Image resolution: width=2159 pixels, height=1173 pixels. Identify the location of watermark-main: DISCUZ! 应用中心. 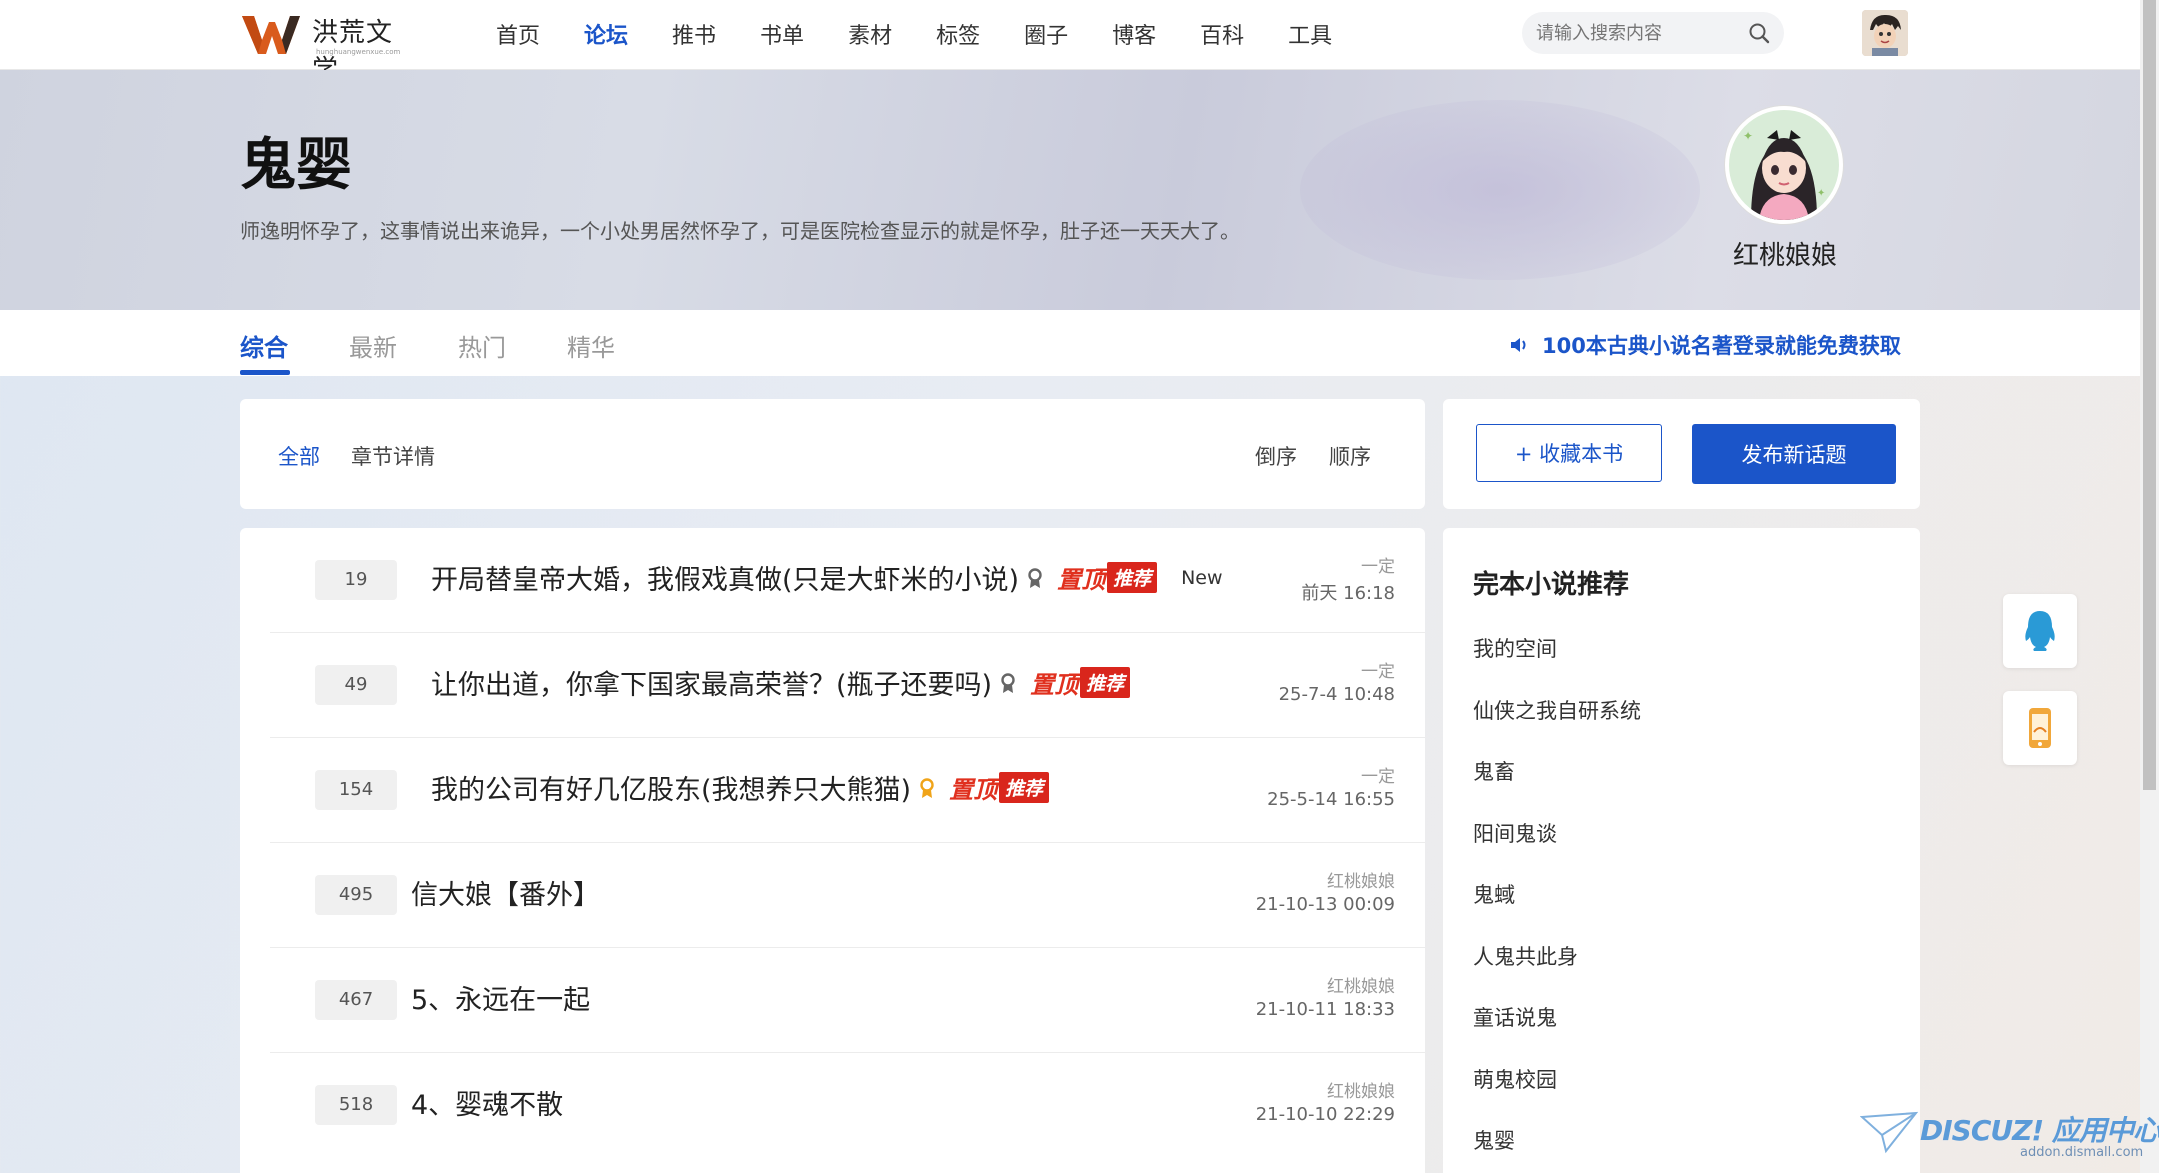
(2039, 1130).